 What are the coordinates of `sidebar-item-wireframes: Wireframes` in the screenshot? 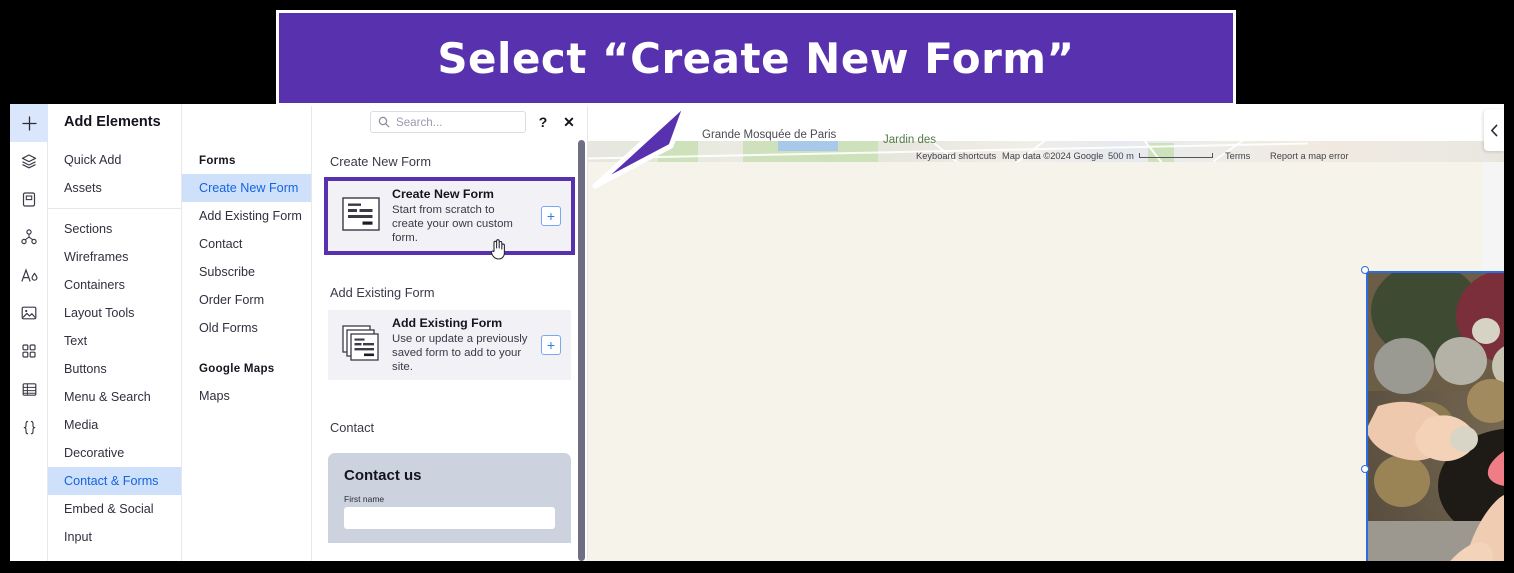 It's located at (114, 257).